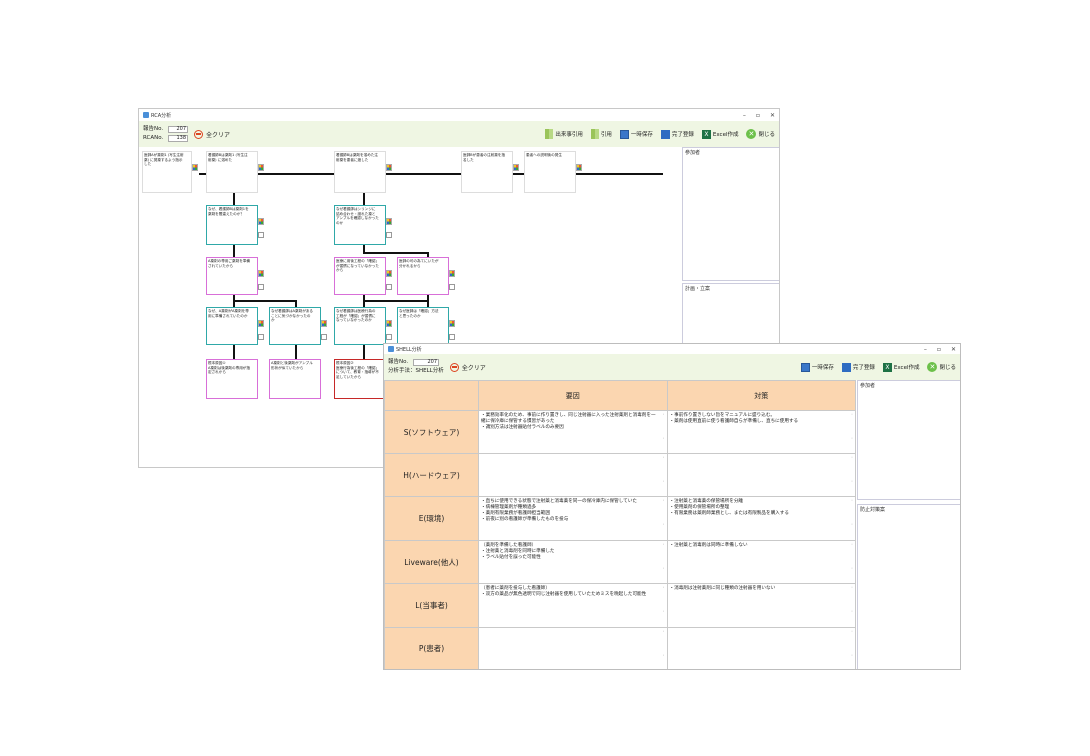 The width and height of the screenshot is (1090, 756). Describe the element at coordinates (426, 326) in the screenshot. I see `rca-node-why-6: なぜ医師は「確認」方法と思ったのか` at that location.